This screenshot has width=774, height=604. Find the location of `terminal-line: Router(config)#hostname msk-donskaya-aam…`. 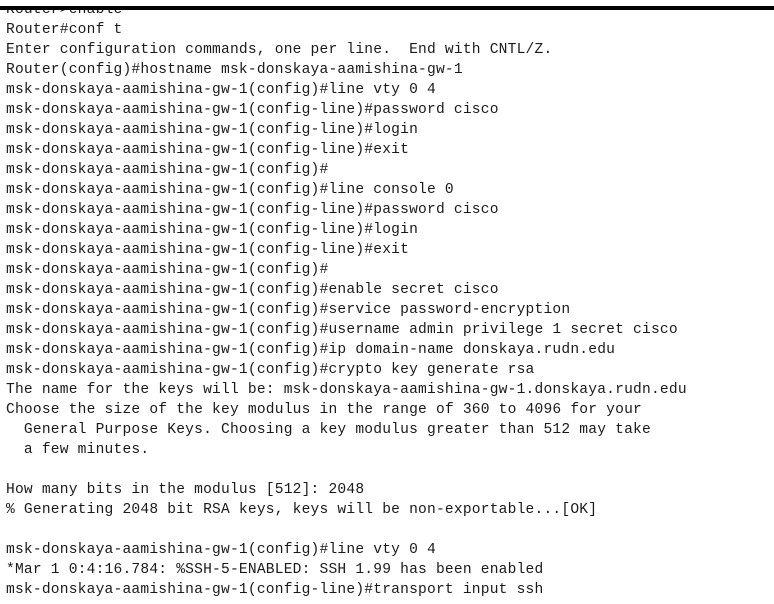

terminal-line: Router(config)#hostname msk-donskaya-aam… is located at coordinates (234, 70).